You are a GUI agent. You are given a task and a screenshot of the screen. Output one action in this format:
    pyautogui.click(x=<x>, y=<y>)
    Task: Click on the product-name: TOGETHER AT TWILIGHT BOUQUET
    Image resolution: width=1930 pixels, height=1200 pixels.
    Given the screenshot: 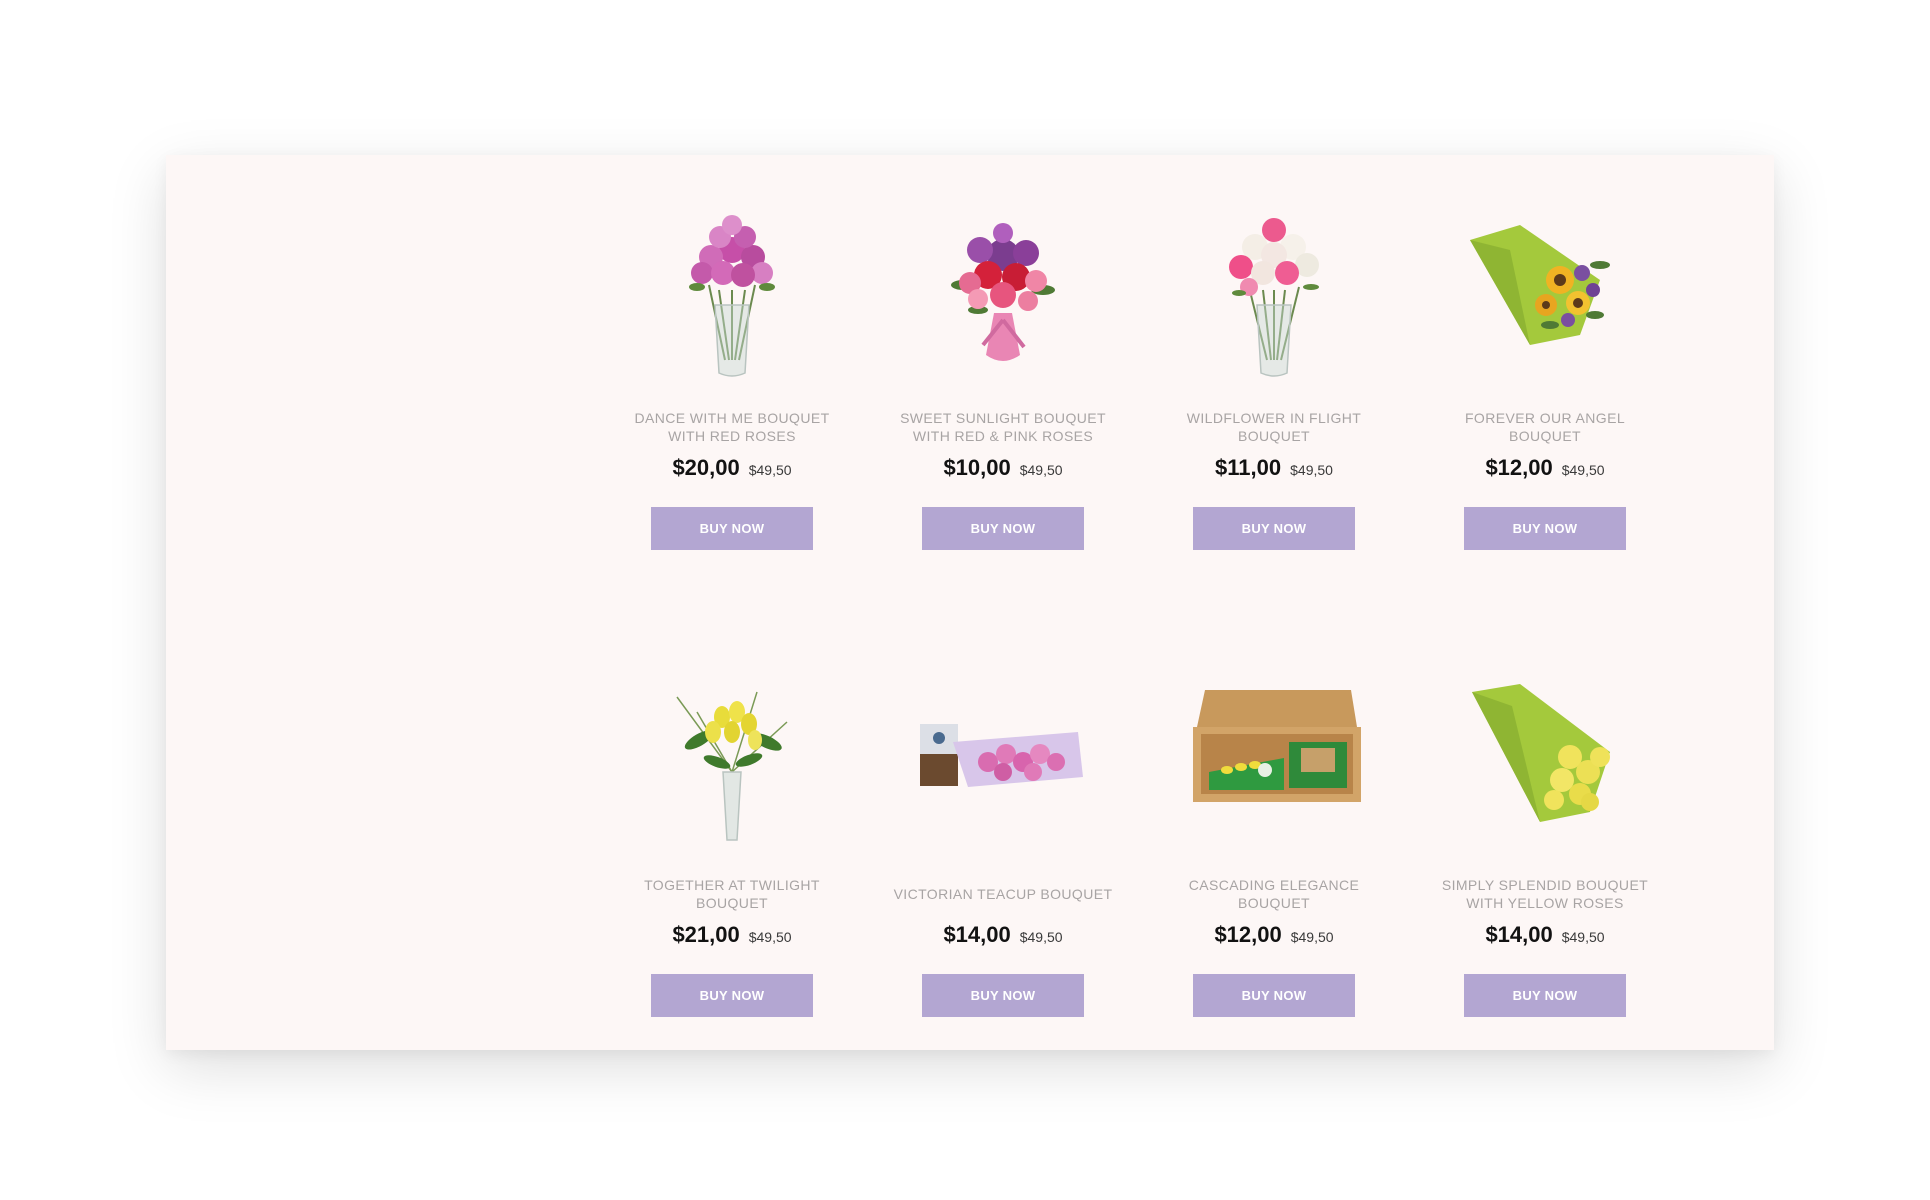 What is the action you would take?
    pyautogui.click(x=732, y=894)
    